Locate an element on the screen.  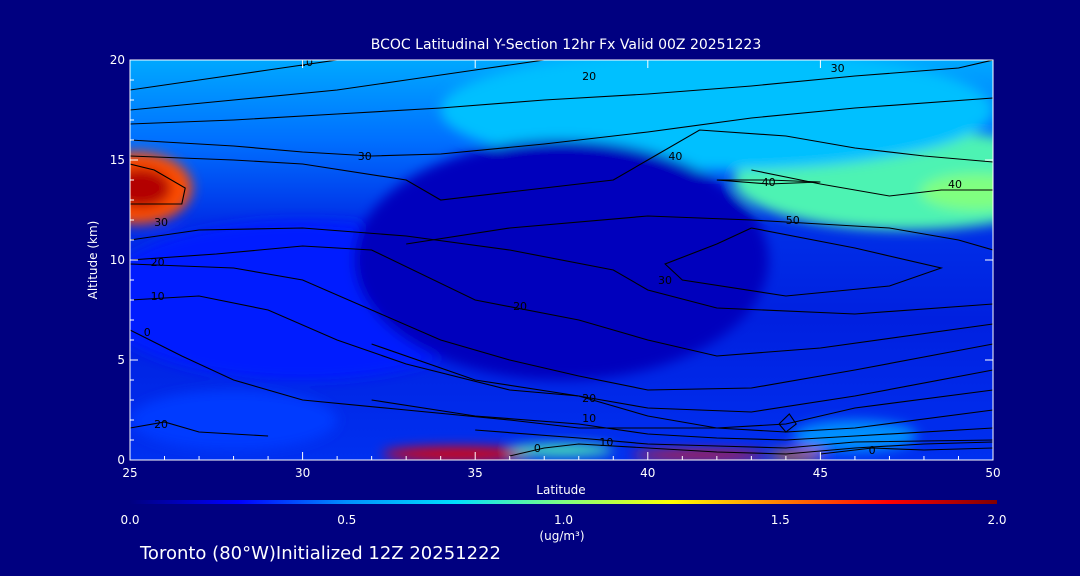
contour-label-5: 40 is located at coordinates (769, 182).